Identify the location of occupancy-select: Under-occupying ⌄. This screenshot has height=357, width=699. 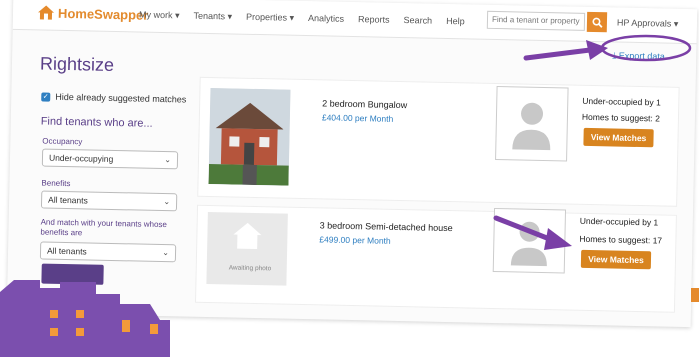
(110, 159).